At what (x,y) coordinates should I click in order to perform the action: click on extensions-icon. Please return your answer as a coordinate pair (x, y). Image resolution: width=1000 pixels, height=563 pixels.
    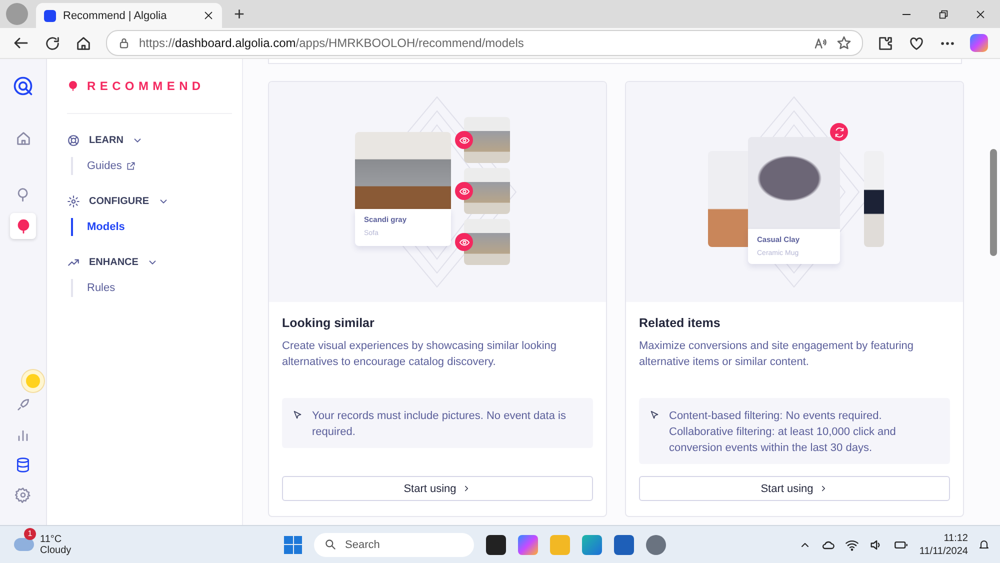
    Looking at the image, I should click on (885, 43).